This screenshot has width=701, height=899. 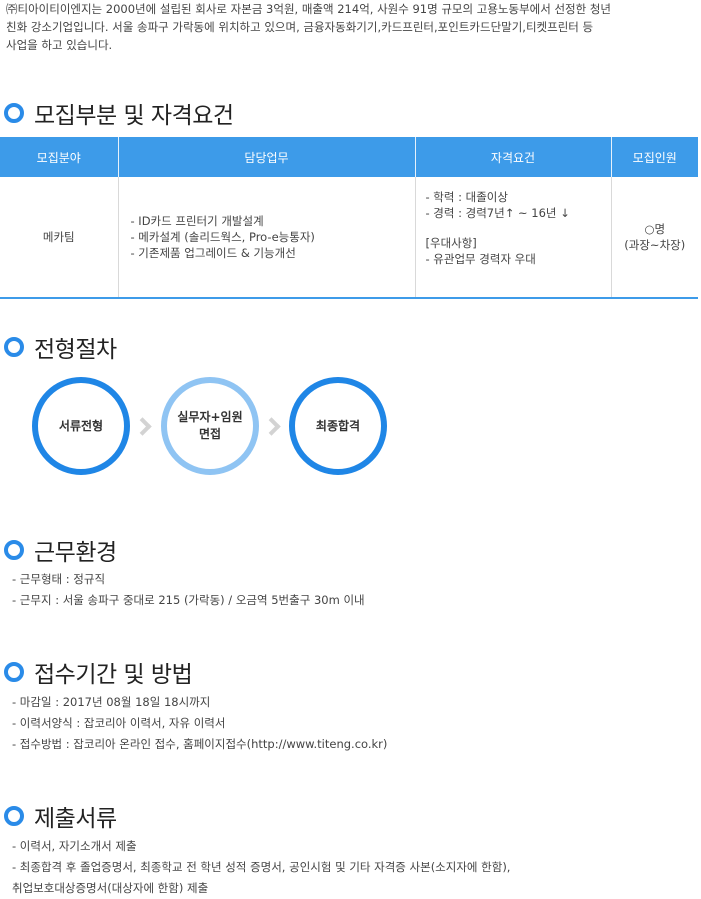 I want to click on duty-item: - ID카드 프린터기 개발설계, so click(x=197, y=221).